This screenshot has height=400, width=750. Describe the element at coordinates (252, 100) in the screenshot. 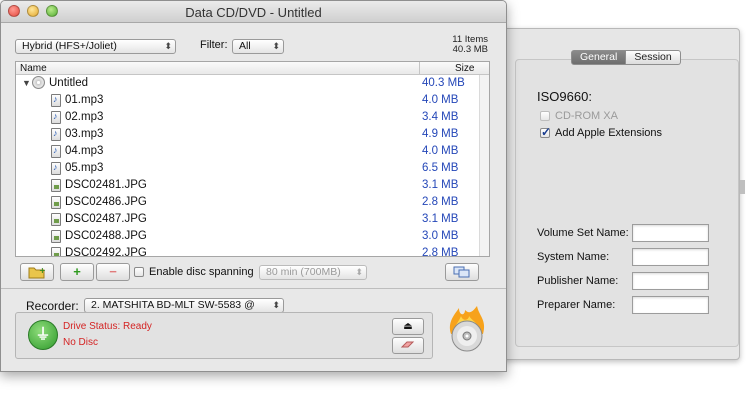

I see `list-item: 01.mp3 4.0 MB` at that location.